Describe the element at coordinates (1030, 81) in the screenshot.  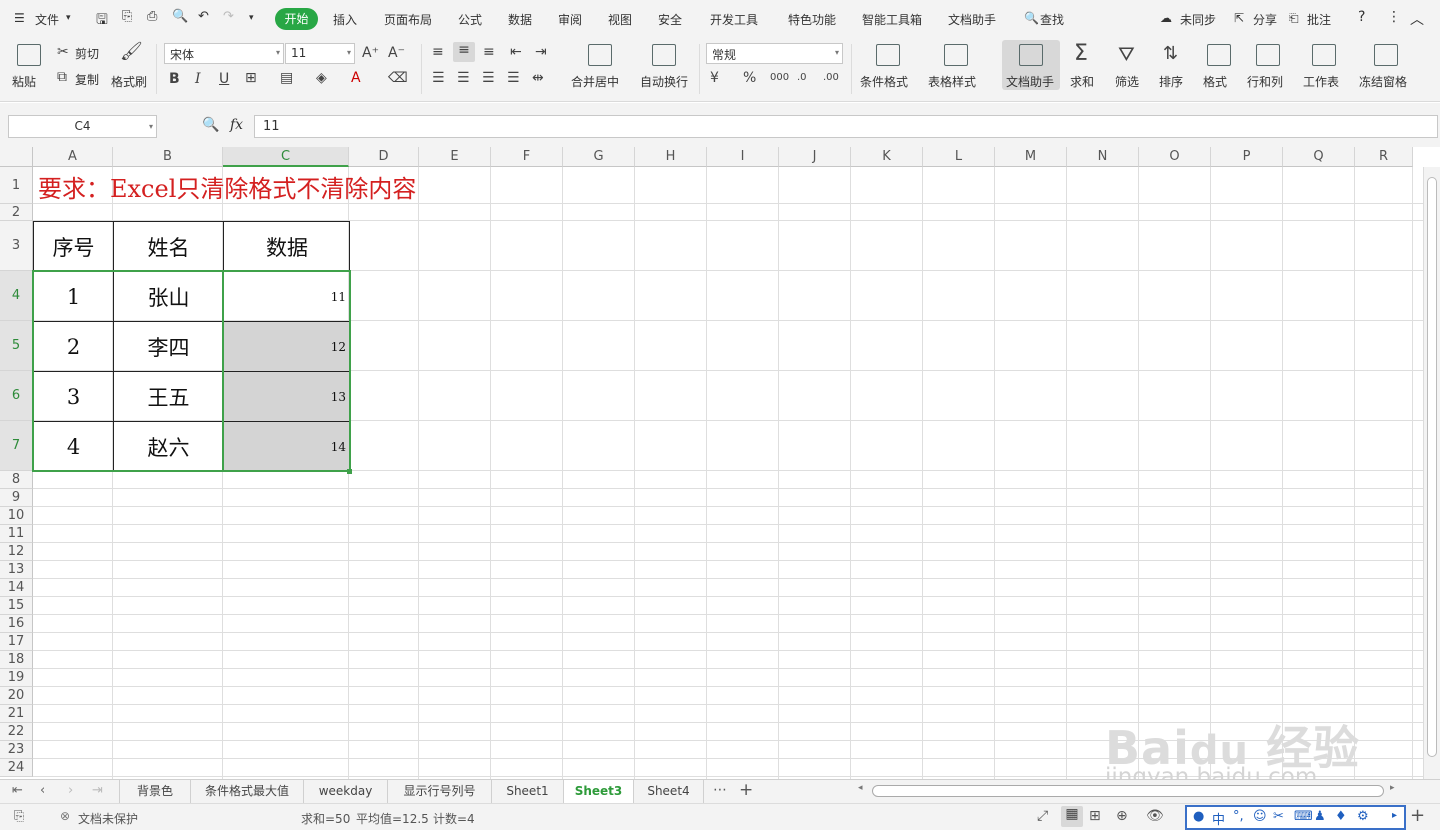
I see `doc-assistant-button: 文档助手` at that location.